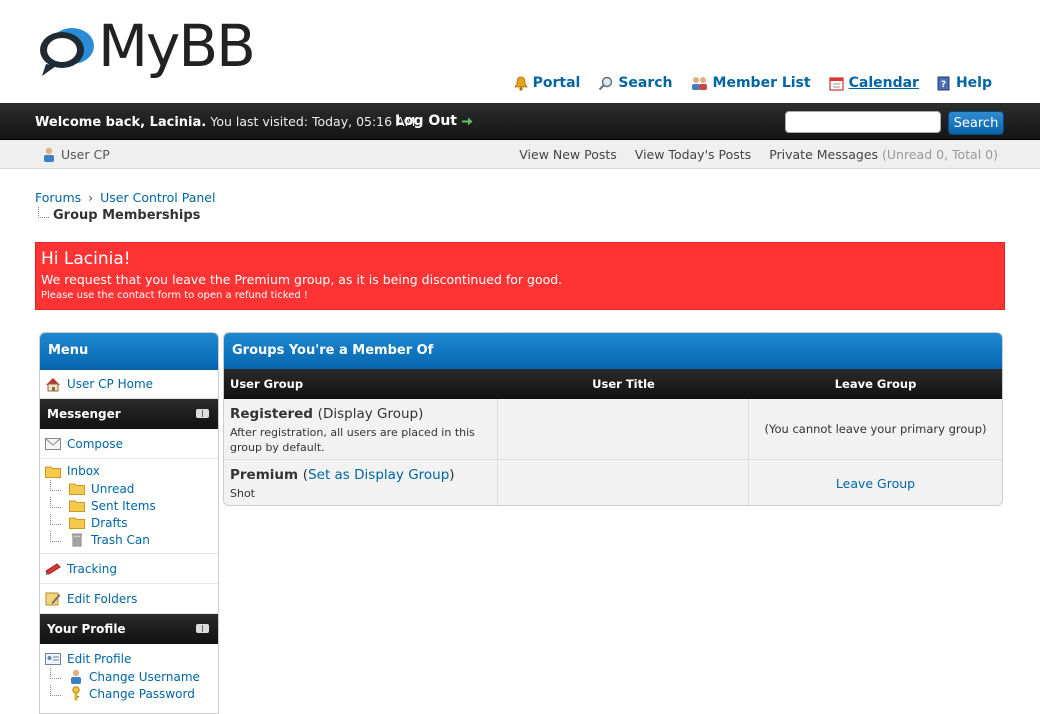 This screenshot has height=714, width=1040. I want to click on group-cell: Premium (Set as Display Group) Shot, so click(361, 482).